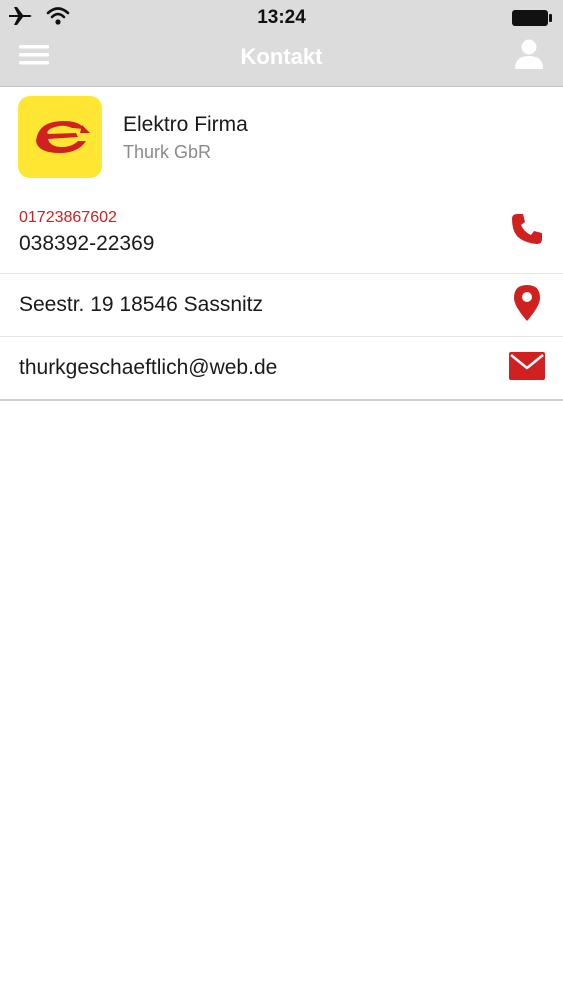 The image size is (563, 1000). Describe the element at coordinates (532, 20) in the screenshot. I see `battery-icon` at that location.